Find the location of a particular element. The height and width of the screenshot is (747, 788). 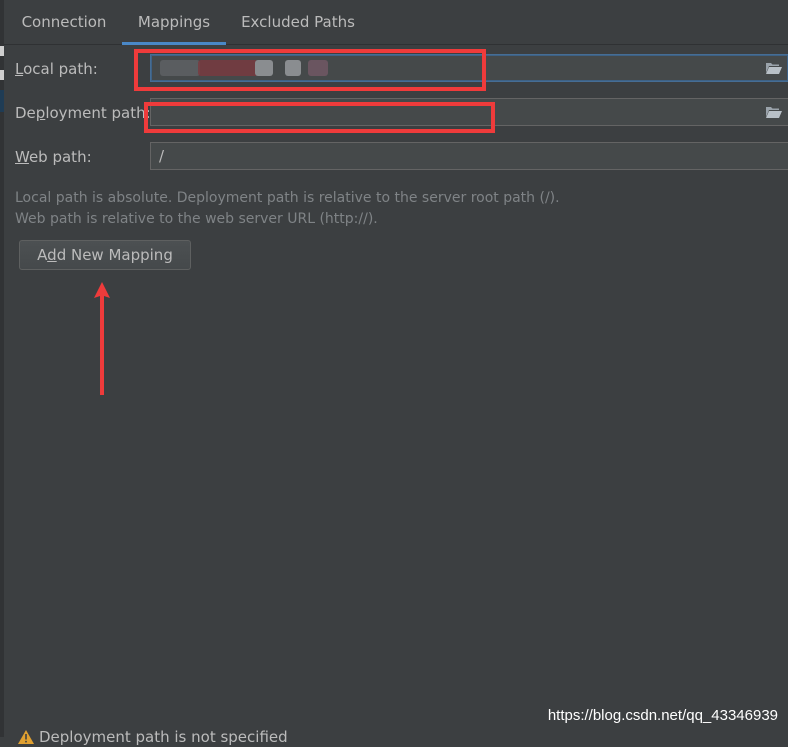

local-path-label: Local path: is located at coordinates (56, 69).